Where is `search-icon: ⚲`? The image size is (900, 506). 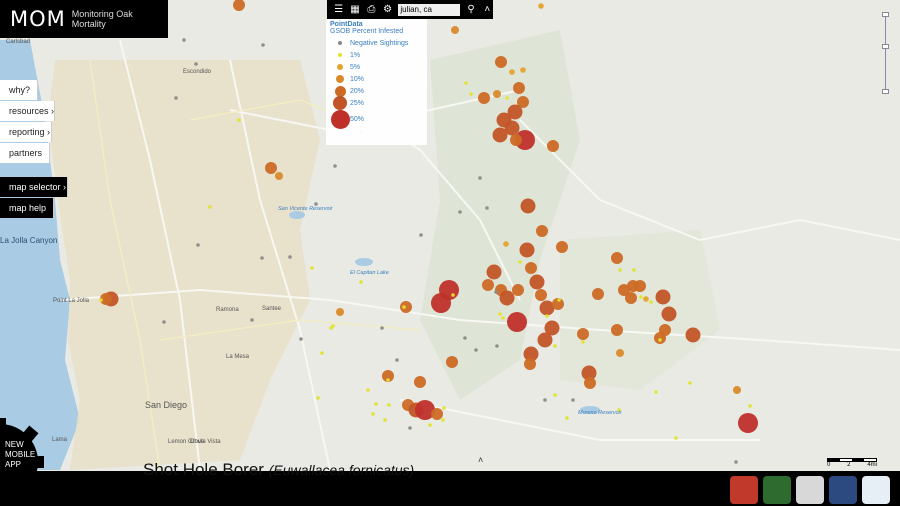
search-icon: ⚲ is located at coordinates (470, 9).